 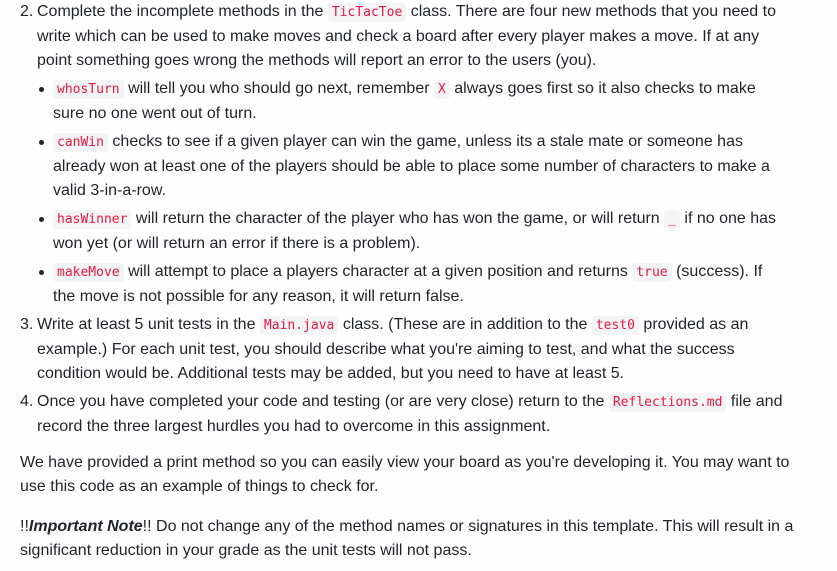 I want to click on method-name: whosTurn, so click(x=88, y=89).